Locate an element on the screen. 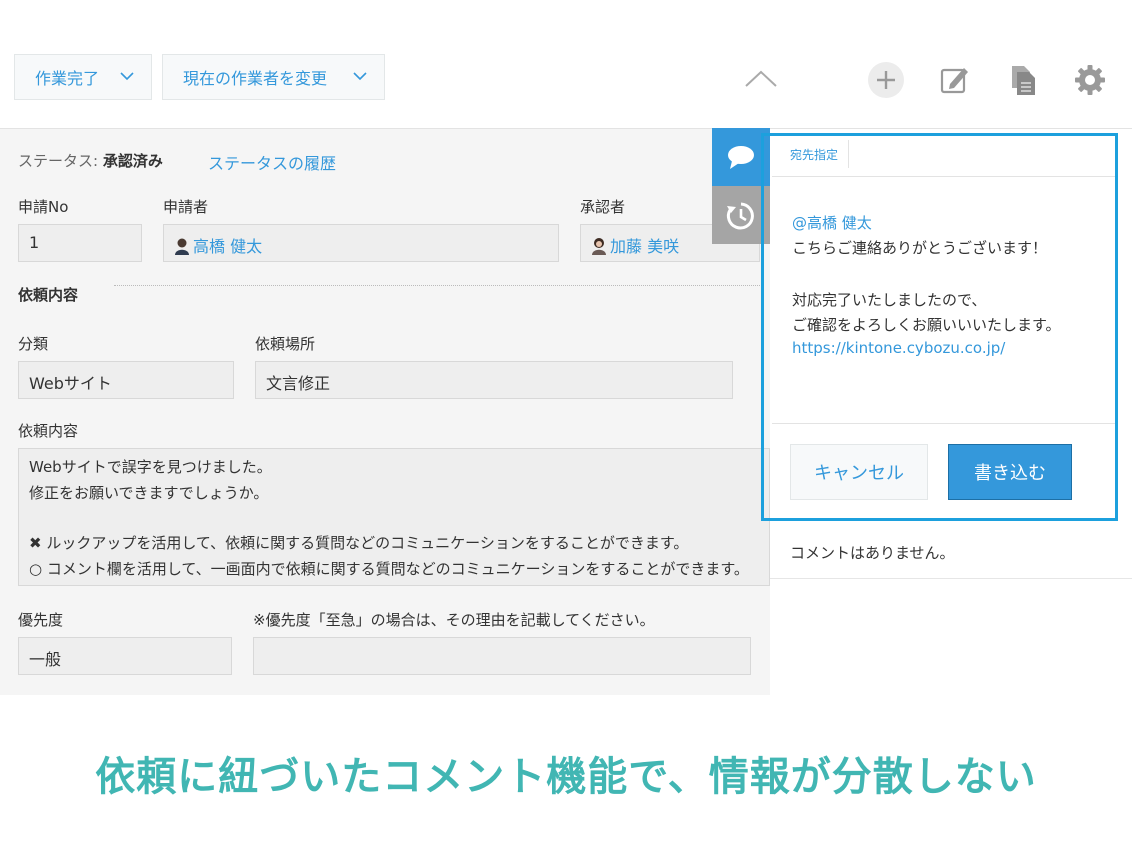 Image resolution: width=1132 pixels, height=844 pixels. complete-task-dropdown: 作業完了 is located at coordinates (83, 77).